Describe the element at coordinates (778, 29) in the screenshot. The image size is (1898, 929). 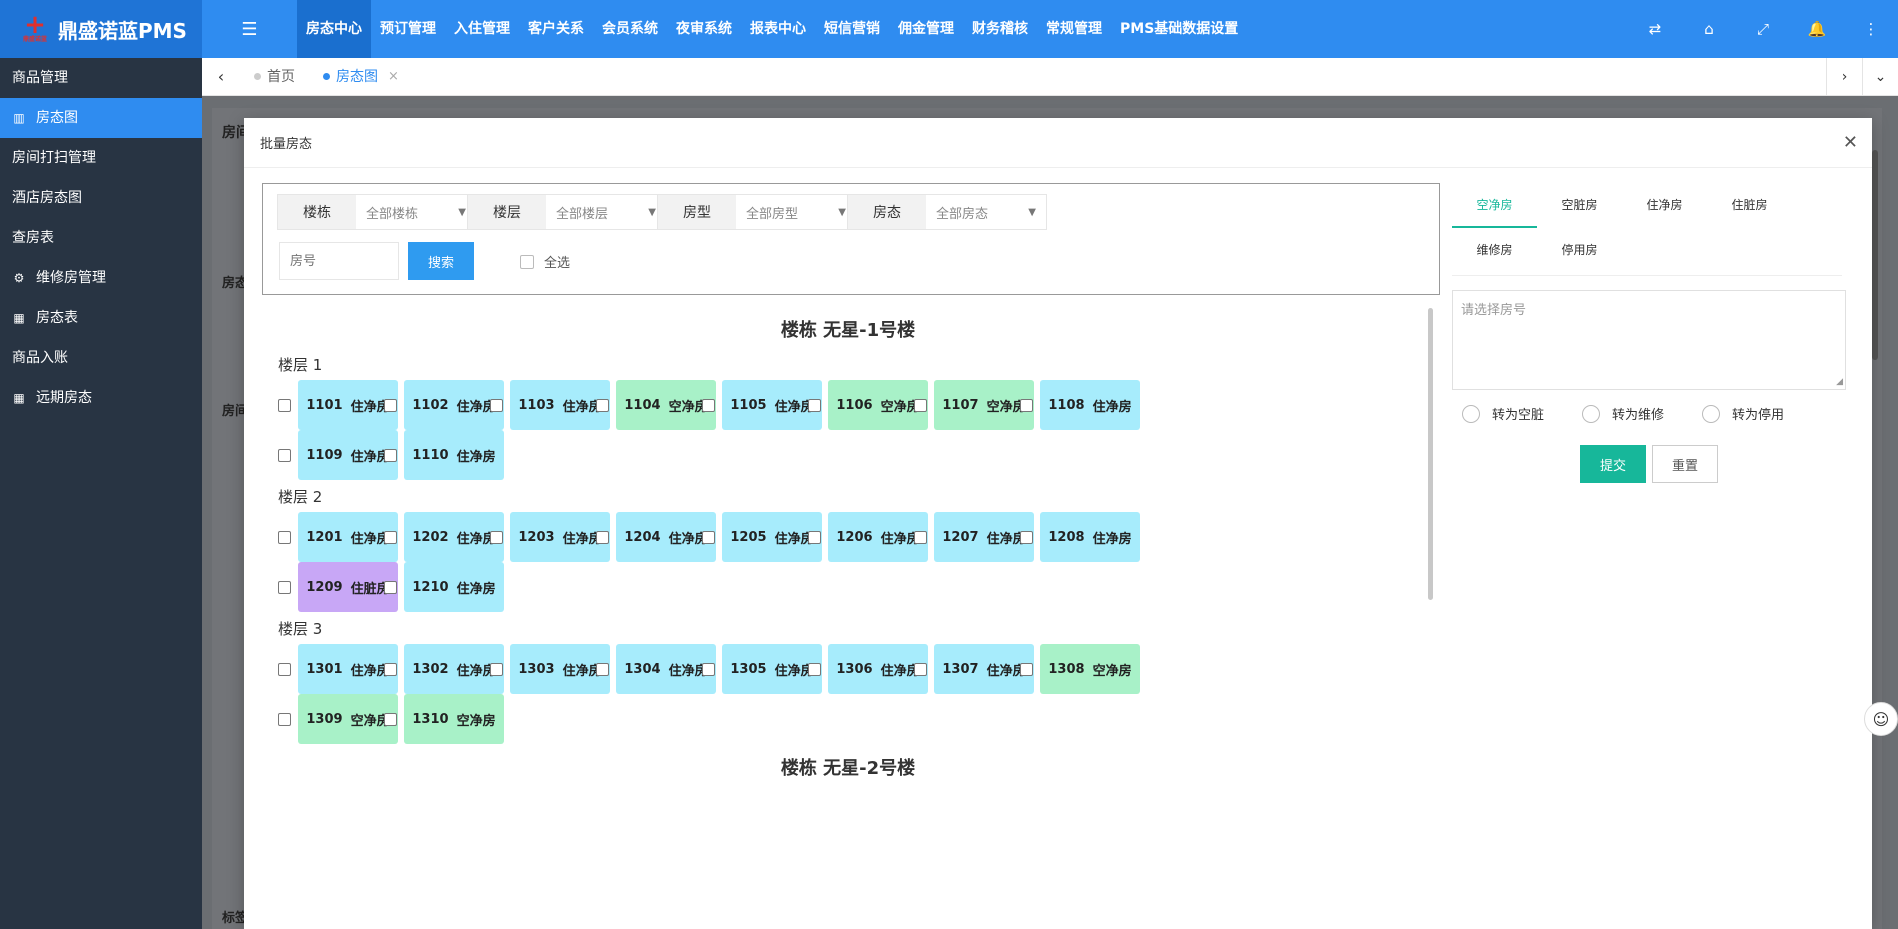
I see `nav-item-6: 报表中心` at that location.